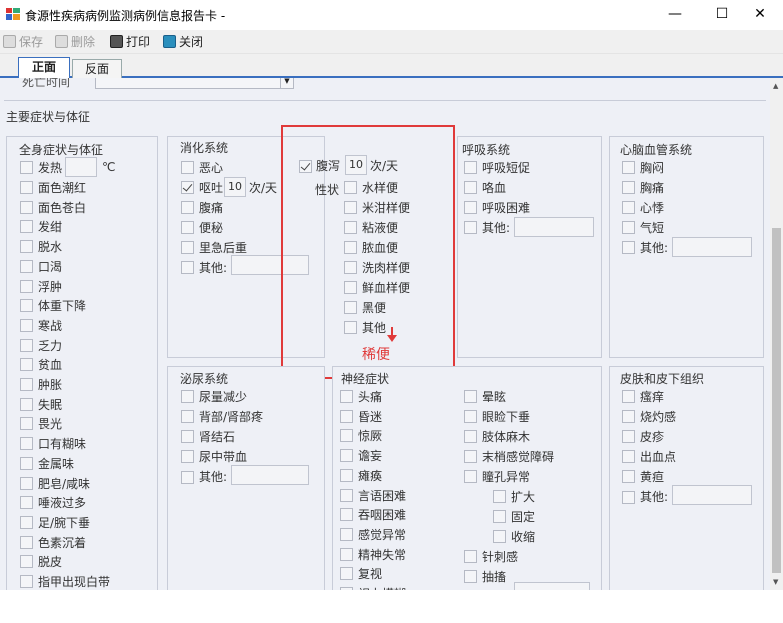  I want to click on checkbox-label: 里急后重, so click(223, 248).